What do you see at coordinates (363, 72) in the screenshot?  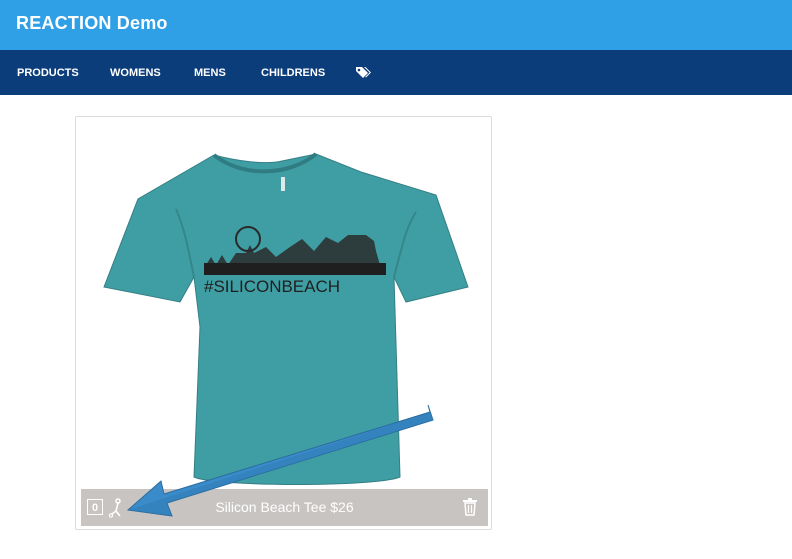 I see `tags-icon` at bounding box center [363, 72].